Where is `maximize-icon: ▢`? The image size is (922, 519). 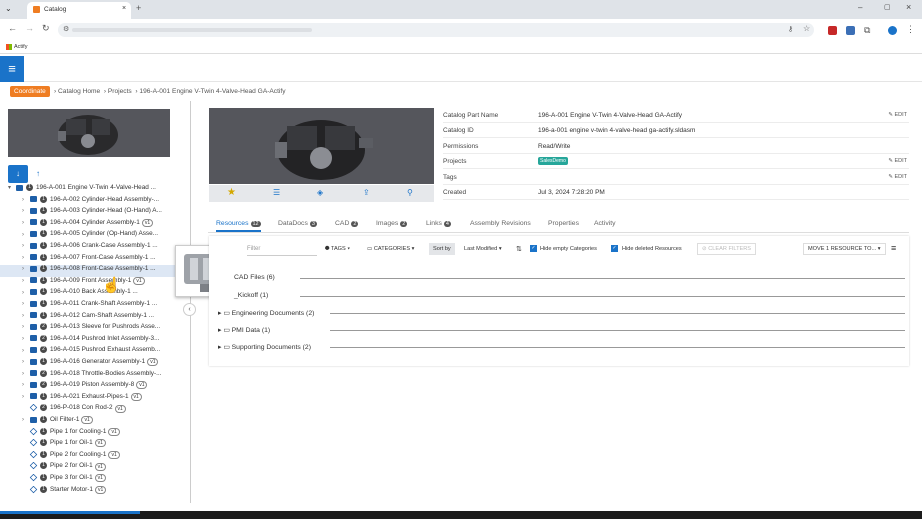 maximize-icon: ▢ is located at coordinates (887, 7).